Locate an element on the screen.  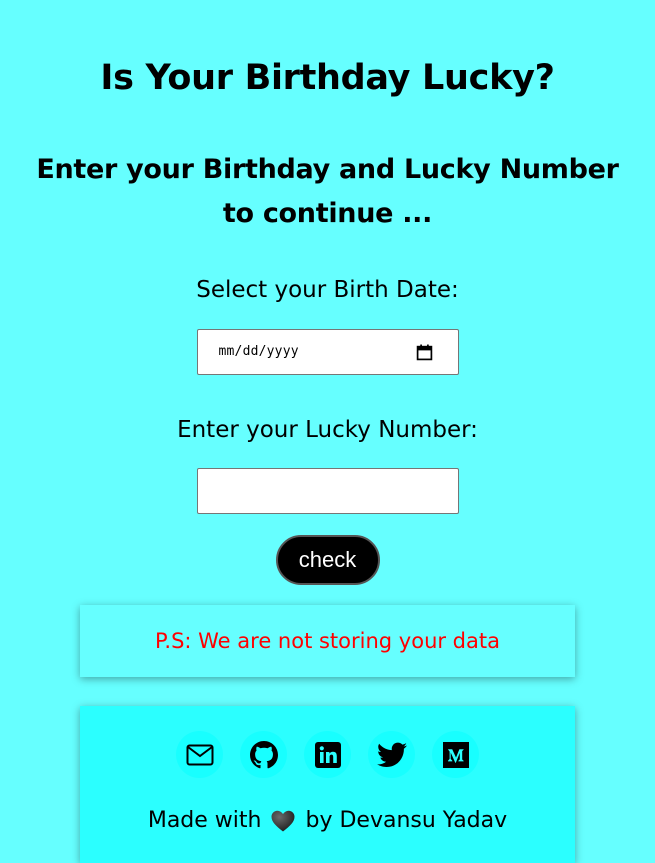
made-with-suffix: by Devansu Yadav is located at coordinates (406, 820).